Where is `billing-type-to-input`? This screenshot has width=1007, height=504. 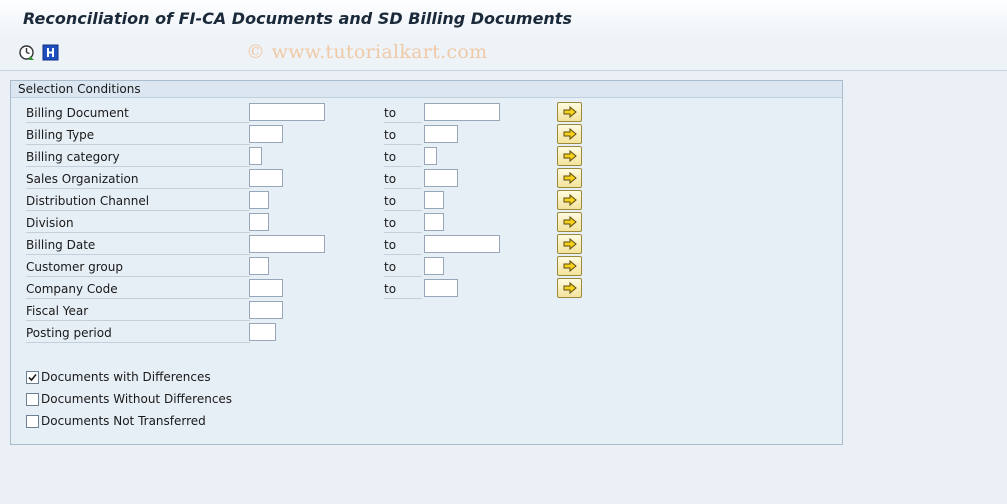
billing-type-to-input is located at coordinates (441, 134).